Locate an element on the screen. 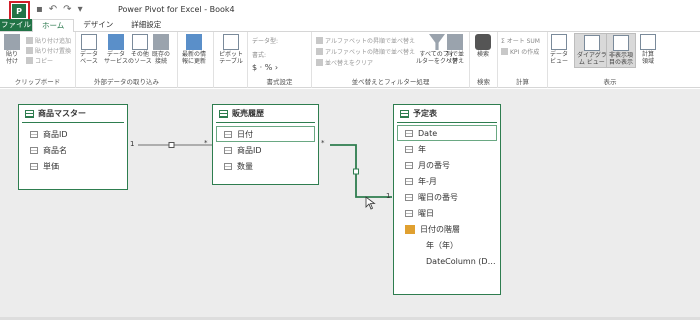 This screenshot has height=320, width=700. relationship-line-calendar is located at coordinates (361, 171).